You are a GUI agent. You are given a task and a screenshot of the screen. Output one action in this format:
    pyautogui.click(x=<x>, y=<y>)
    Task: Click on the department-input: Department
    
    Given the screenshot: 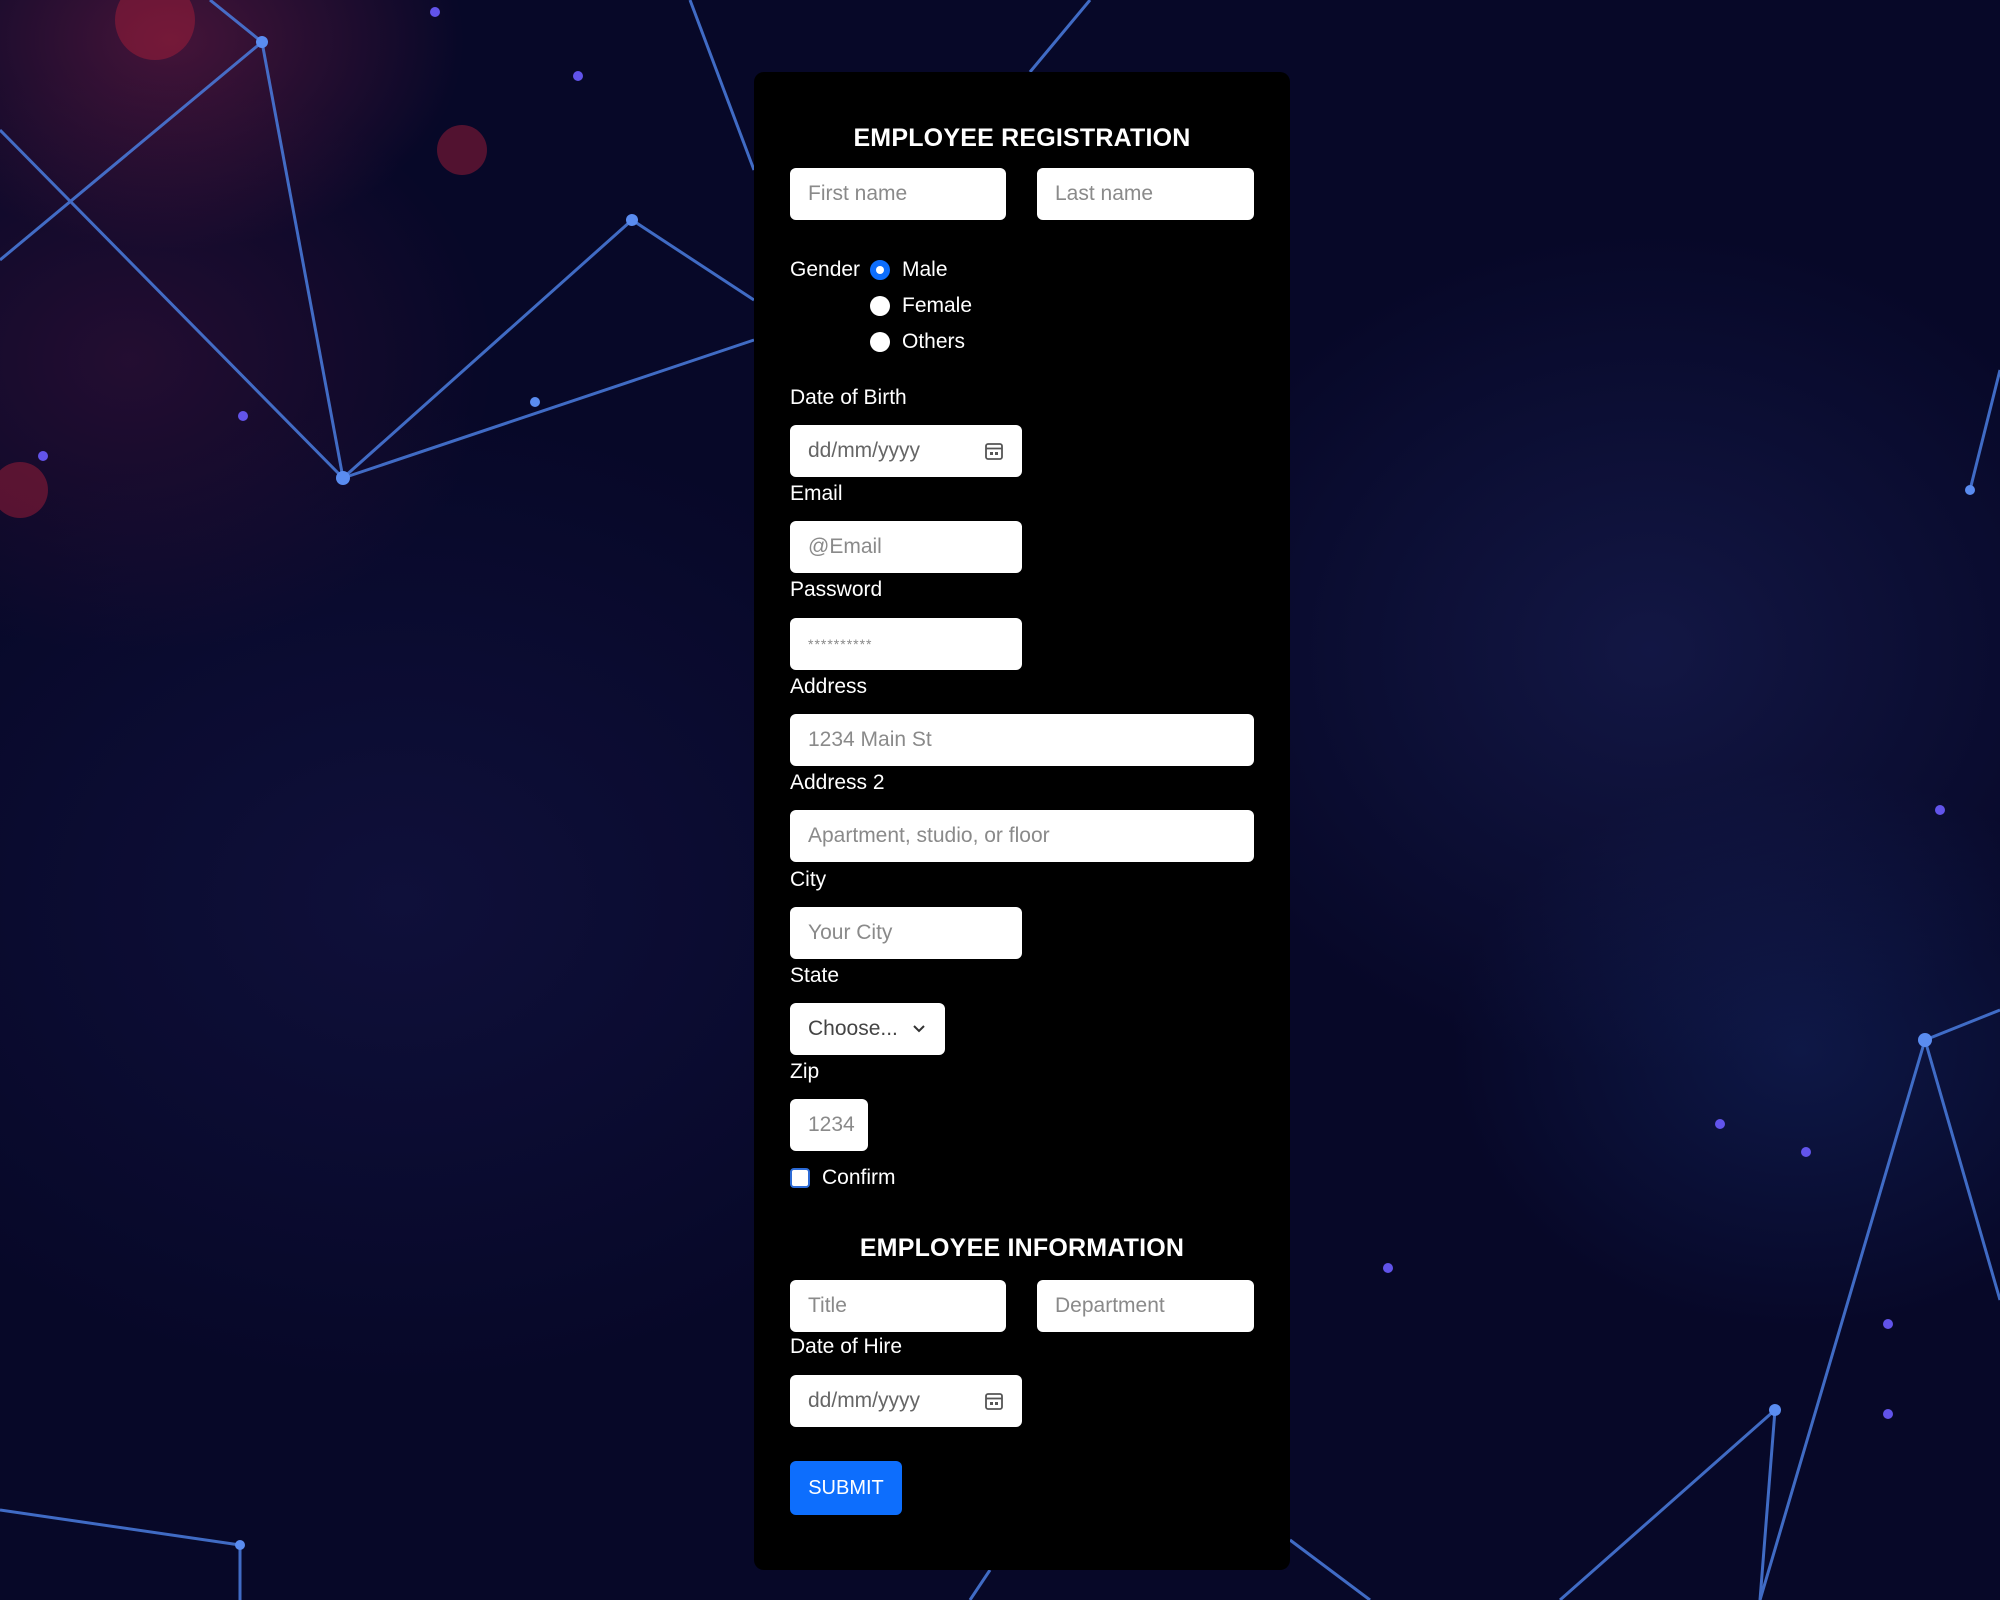 What is the action you would take?
    pyautogui.click(x=1145, y=1306)
    